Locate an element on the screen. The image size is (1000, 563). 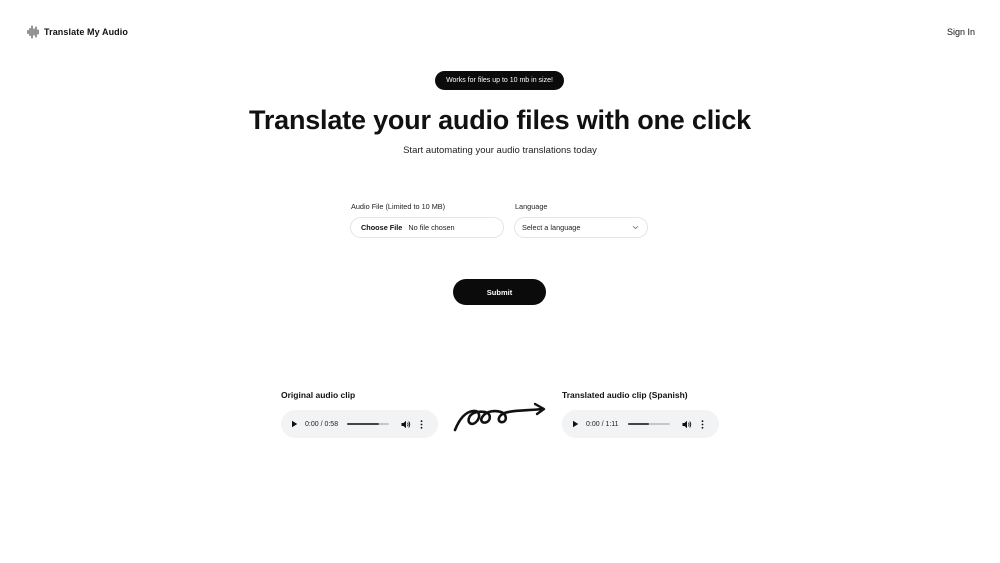
original-progress-fill is located at coordinates (363, 424).